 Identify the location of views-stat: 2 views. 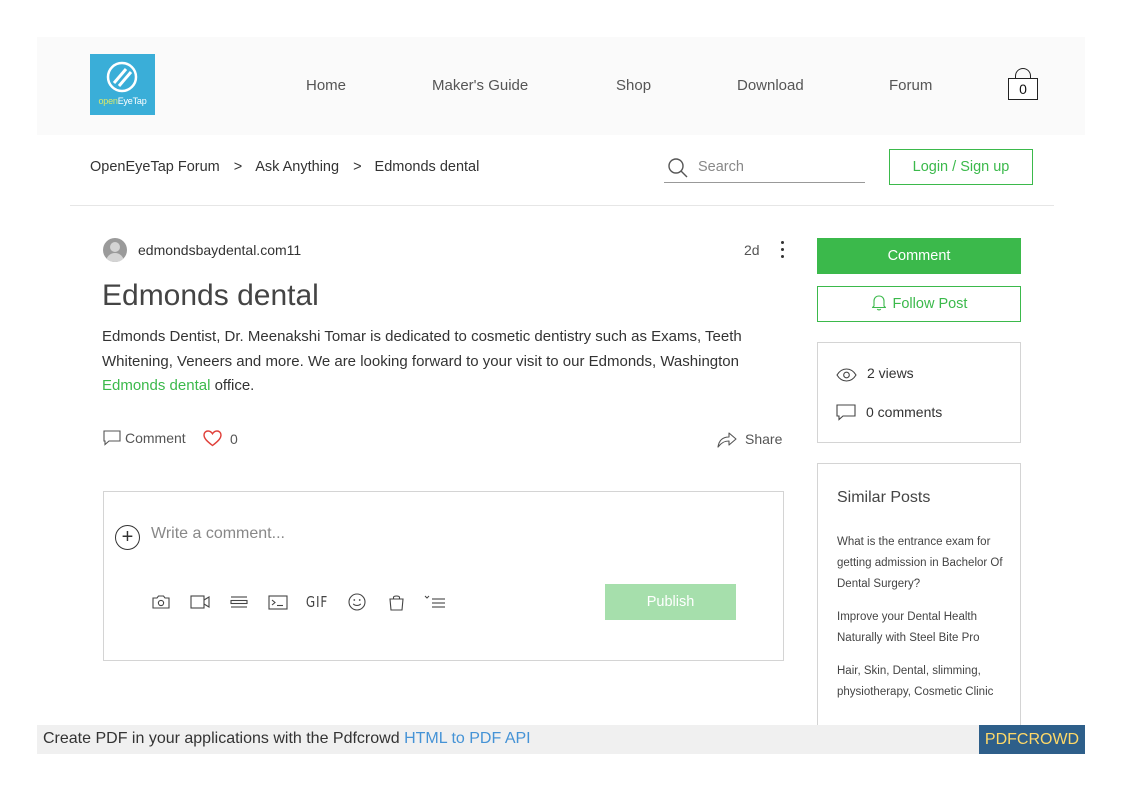
(875, 373).